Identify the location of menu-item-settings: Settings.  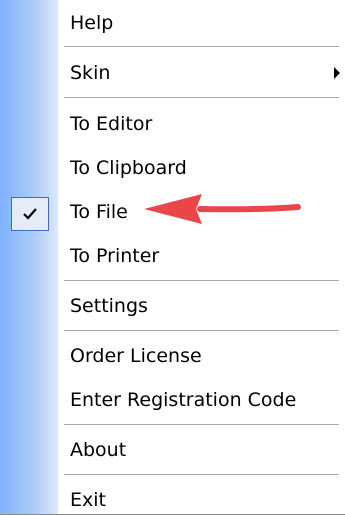
(172, 306).